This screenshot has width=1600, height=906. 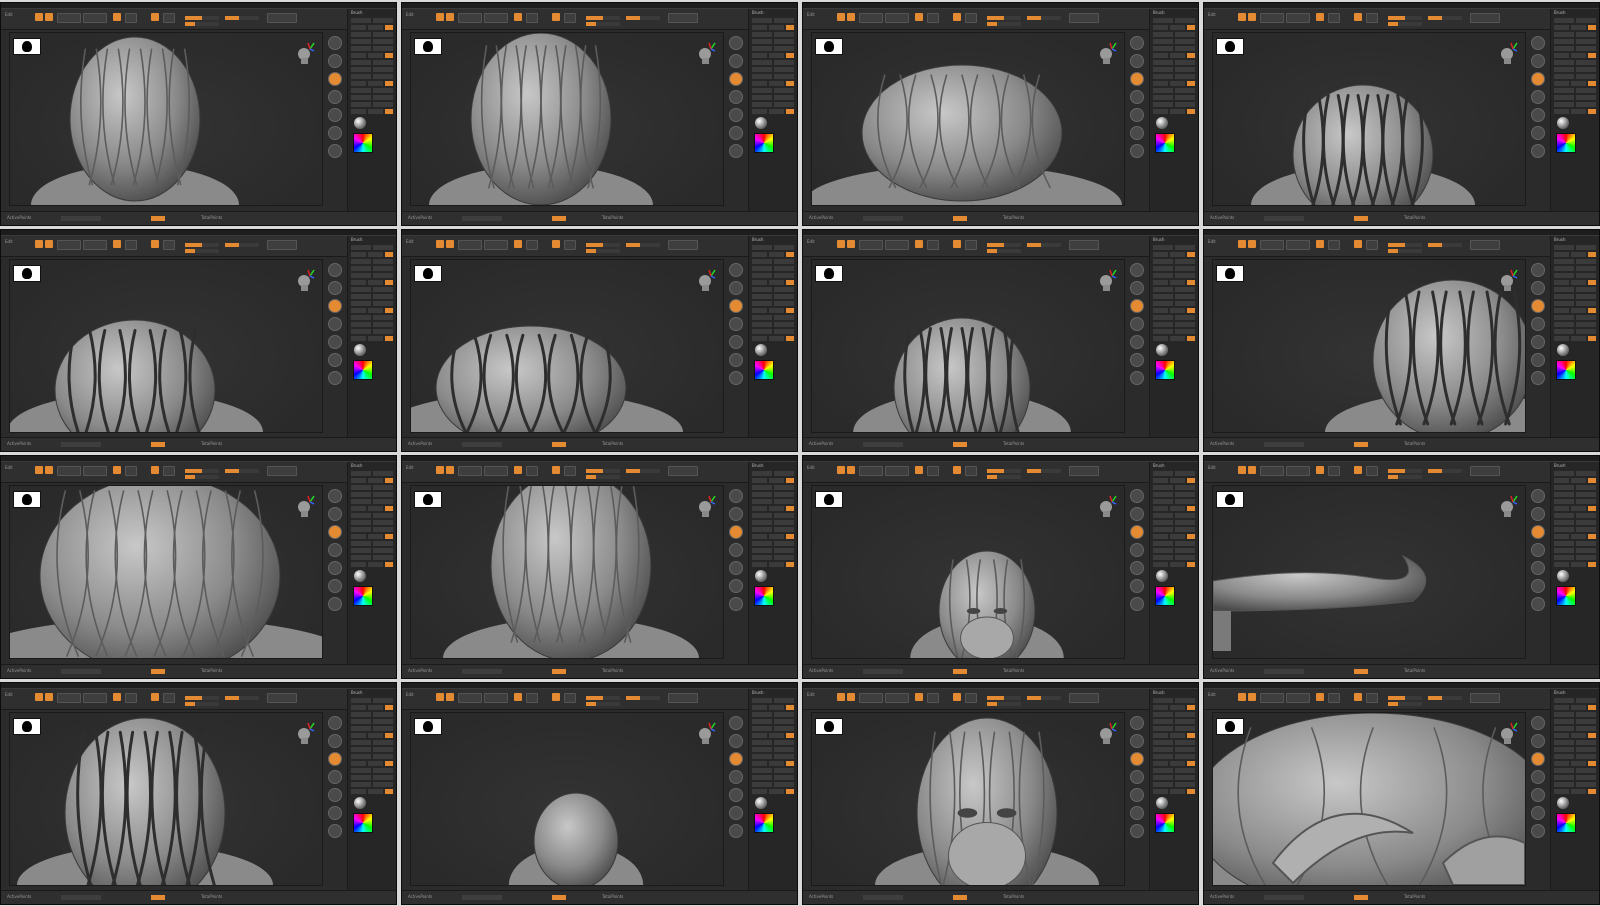 What do you see at coordinates (1137, 496) in the screenshot?
I see `bpr-icon` at bounding box center [1137, 496].